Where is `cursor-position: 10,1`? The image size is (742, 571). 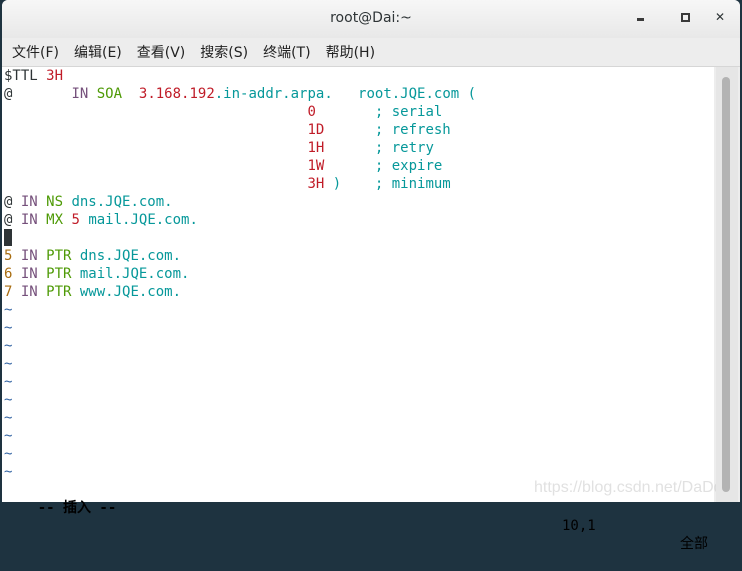 cursor-position: 10,1 is located at coordinates (579, 526).